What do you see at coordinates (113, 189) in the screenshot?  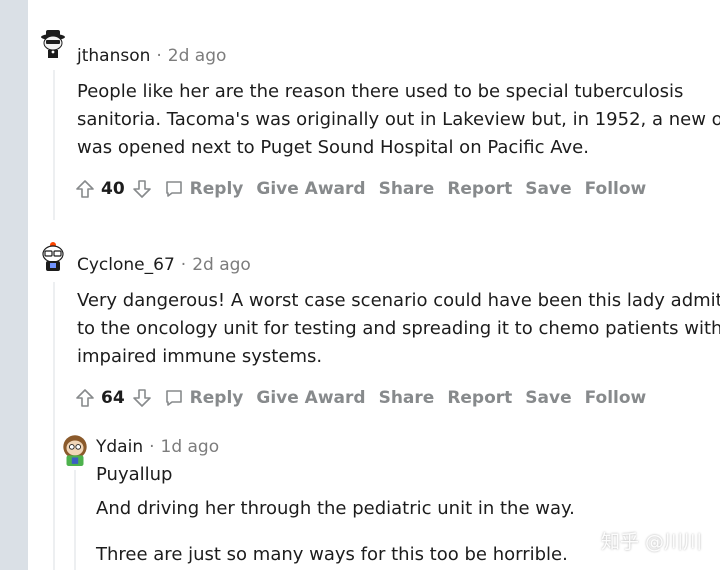 I see `vote-count: 40` at bounding box center [113, 189].